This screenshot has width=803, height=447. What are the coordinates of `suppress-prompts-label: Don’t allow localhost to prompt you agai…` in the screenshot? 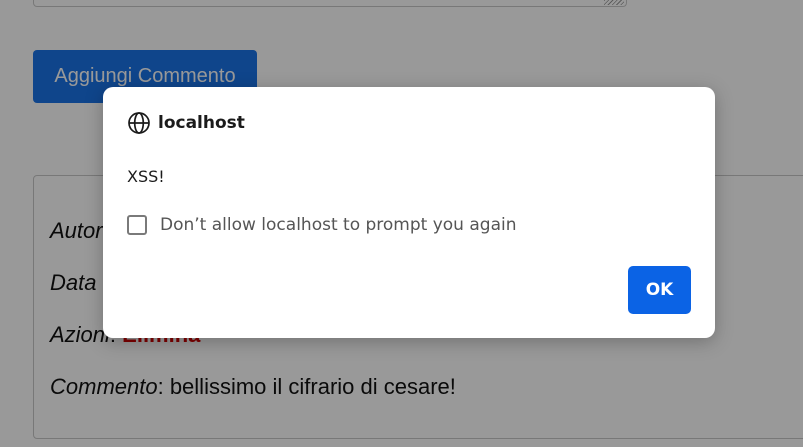 It's located at (338, 225).